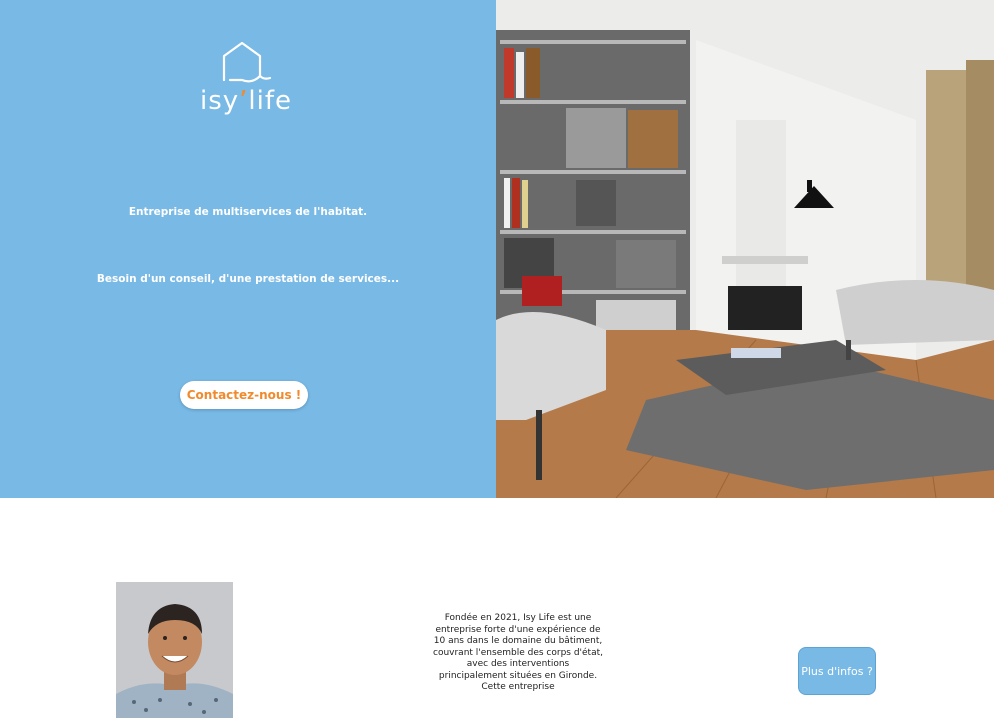 The width and height of the screenshot is (994, 718). I want to click on house-outline-icon, so click(247, 62).